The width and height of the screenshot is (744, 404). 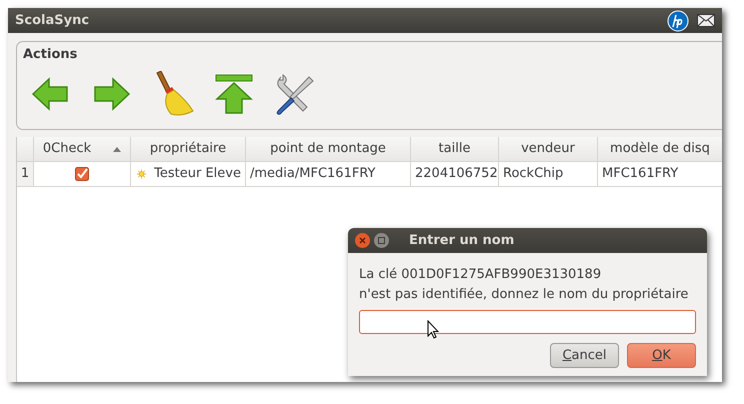 What do you see at coordinates (455, 174) in the screenshot?
I see `table-cell: 2204106752` at bounding box center [455, 174].